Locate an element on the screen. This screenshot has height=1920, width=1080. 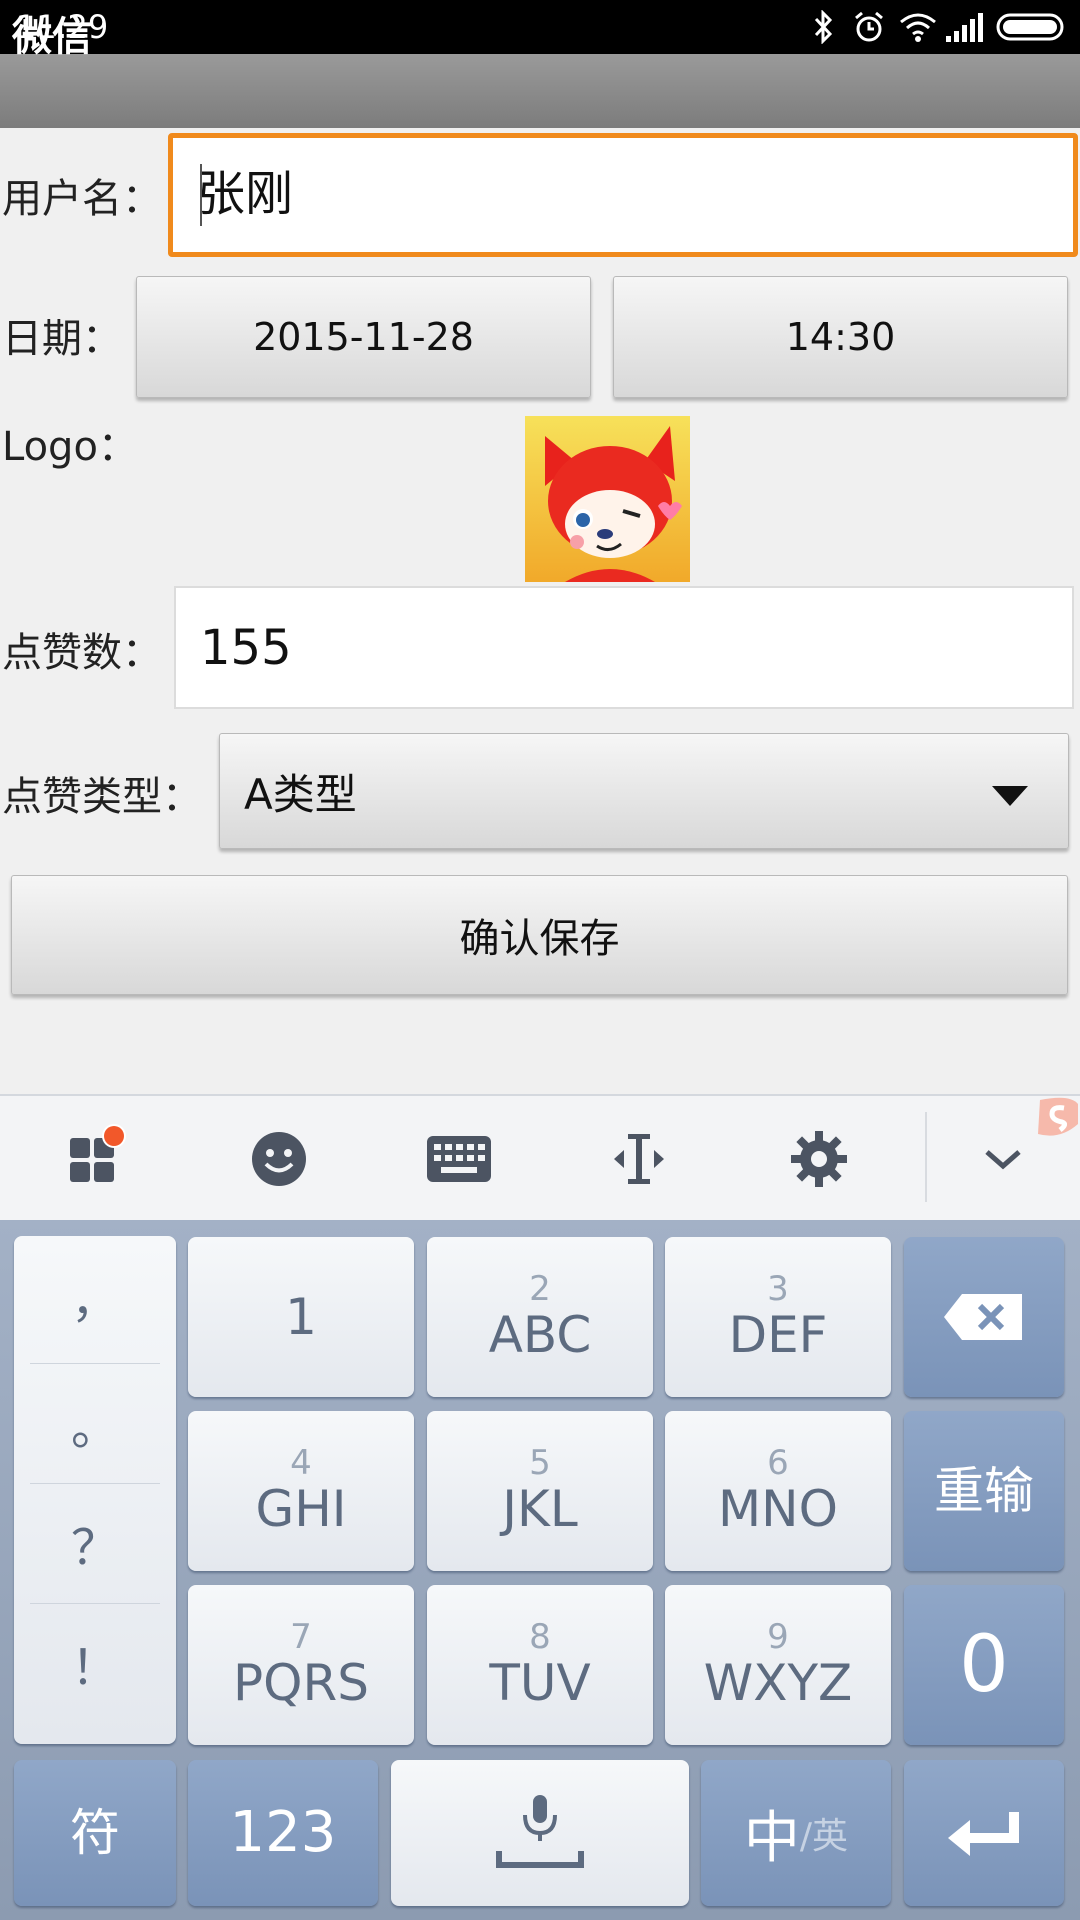
time-button: 14:30 is located at coordinates (840, 337).